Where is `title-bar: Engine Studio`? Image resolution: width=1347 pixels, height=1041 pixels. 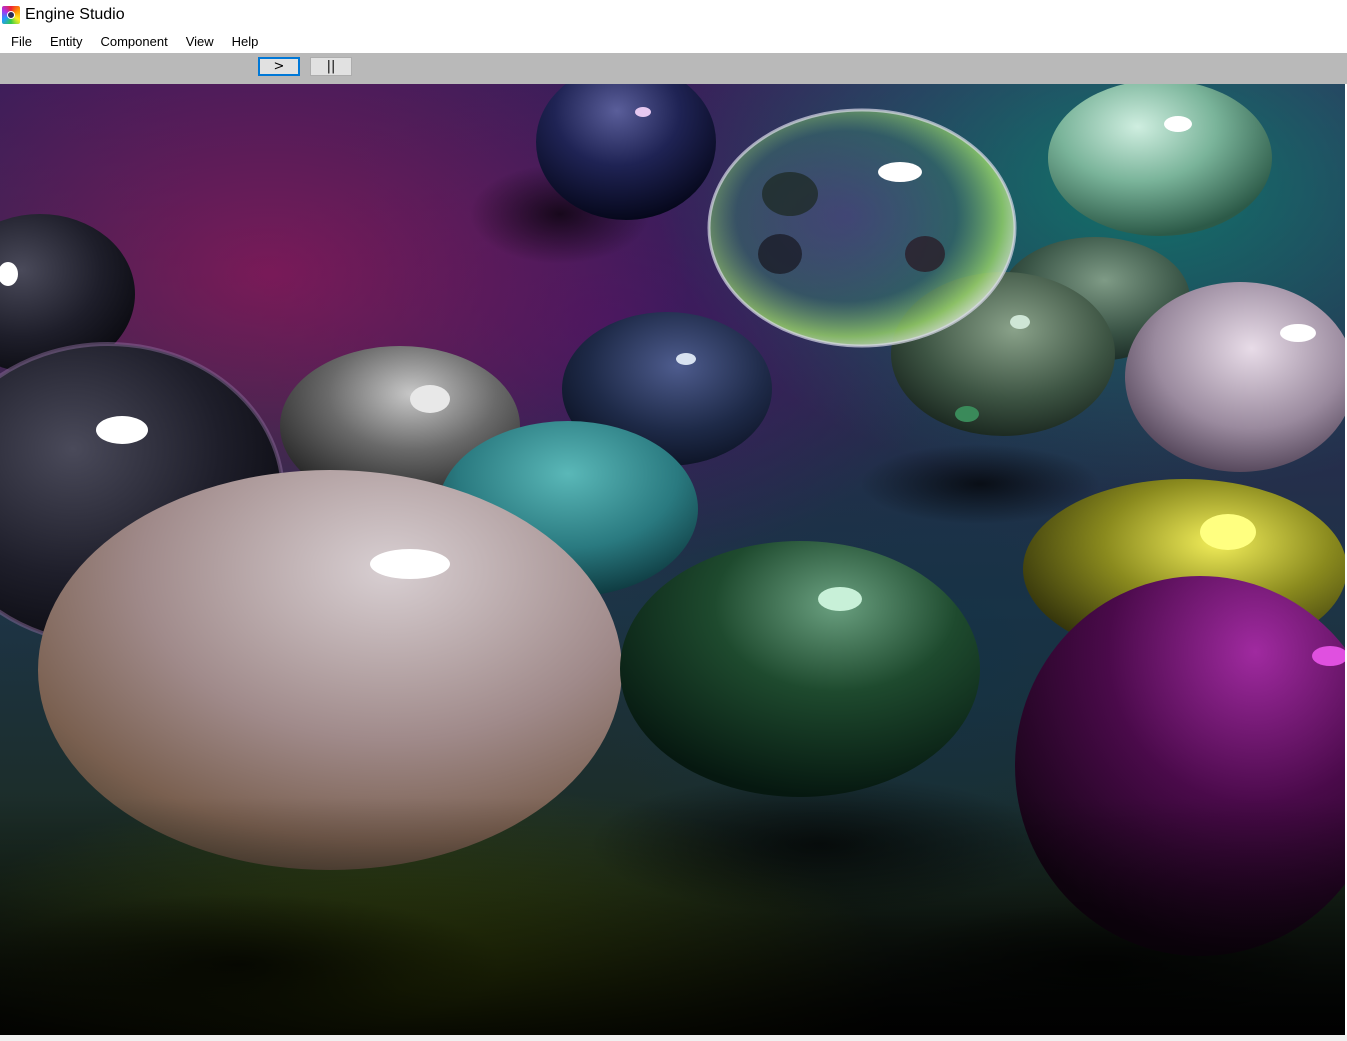
title-bar: Engine Studio is located at coordinates (673, 15).